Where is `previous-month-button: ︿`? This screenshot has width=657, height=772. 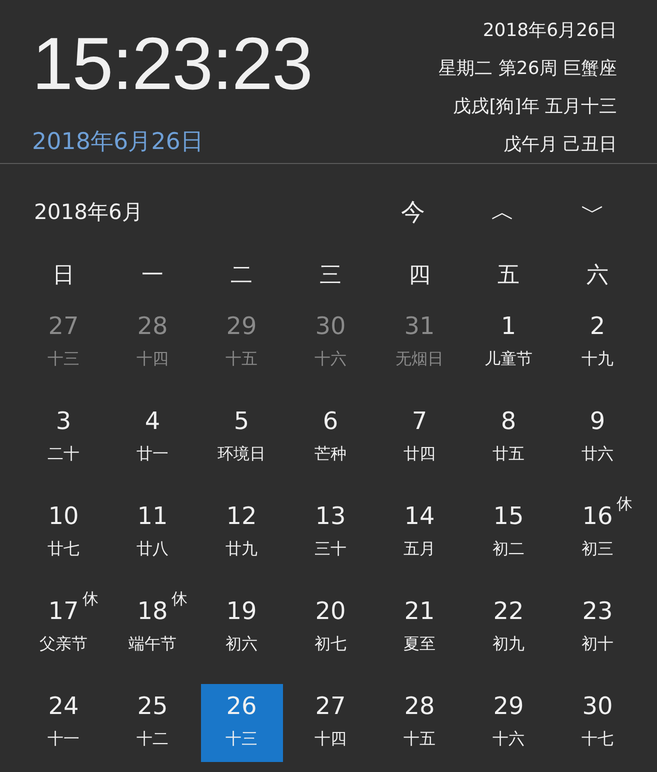
previous-month-button: ︿ is located at coordinates (503, 212).